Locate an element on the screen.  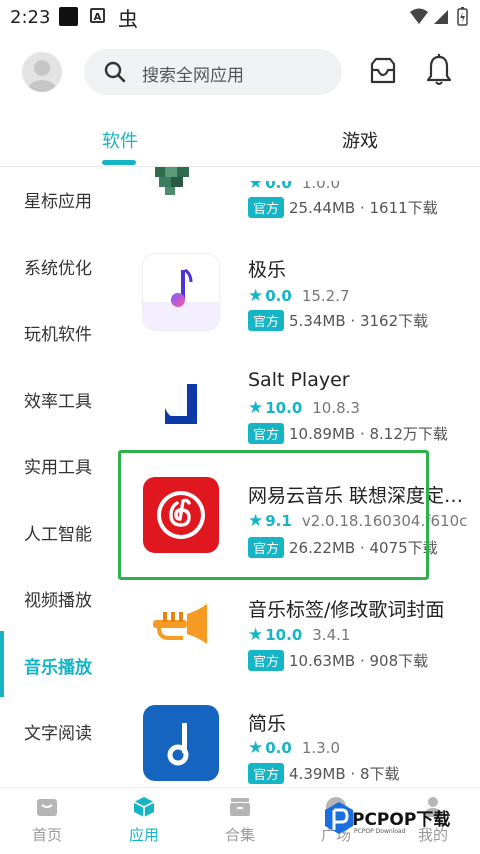
app-size-downloads: 25.44MB · 1611下载 is located at coordinates (363, 208).